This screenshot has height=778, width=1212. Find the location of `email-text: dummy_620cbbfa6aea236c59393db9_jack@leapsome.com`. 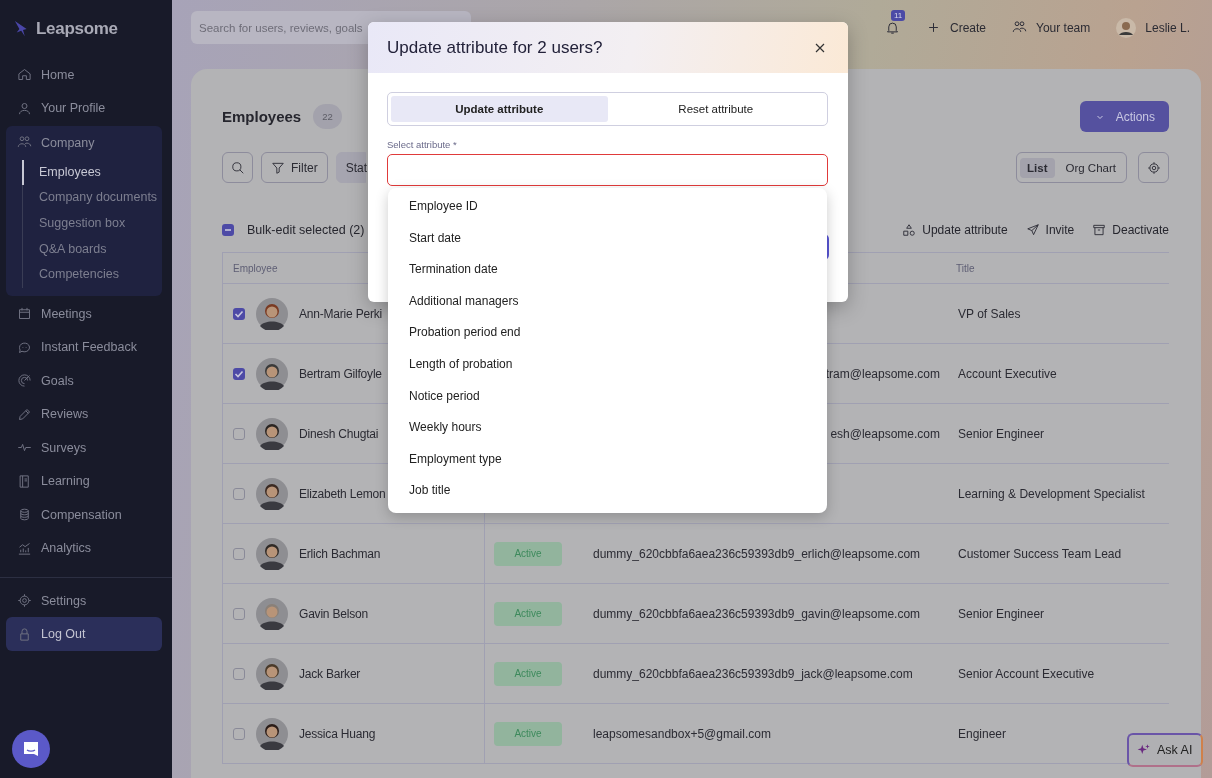

email-text: dummy_620cbbfa6aea236c59393db9_jack@leapsome.com is located at coordinates (753, 673).